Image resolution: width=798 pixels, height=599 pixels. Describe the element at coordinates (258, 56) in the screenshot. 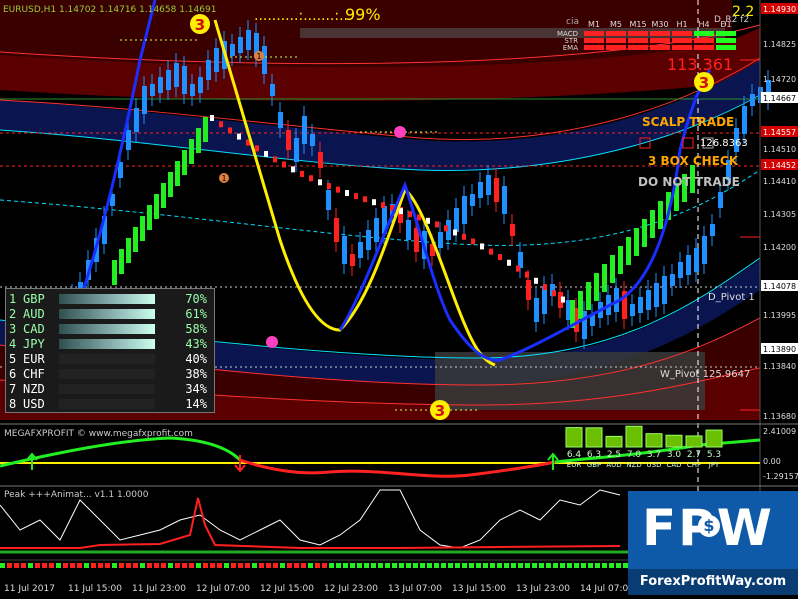

I see `svg-text: 1` at that location.